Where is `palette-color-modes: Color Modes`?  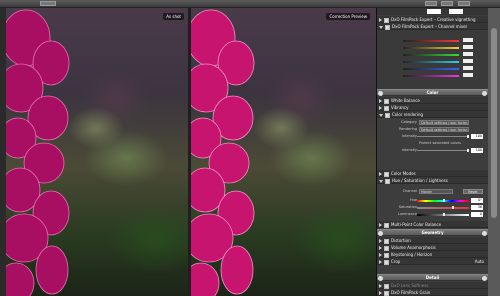 palette-color-modes: Color Modes is located at coordinates (432, 173).